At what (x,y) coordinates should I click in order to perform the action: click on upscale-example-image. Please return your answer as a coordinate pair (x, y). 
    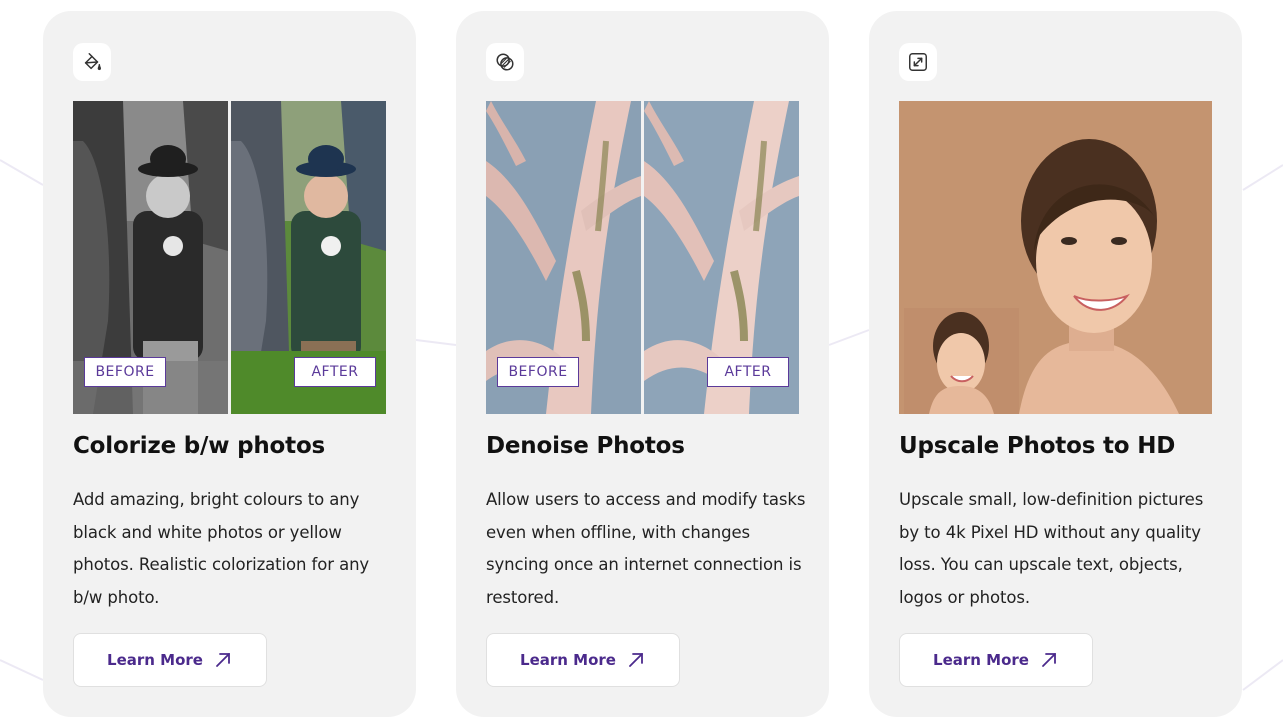
    Looking at the image, I should click on (1055, 257).